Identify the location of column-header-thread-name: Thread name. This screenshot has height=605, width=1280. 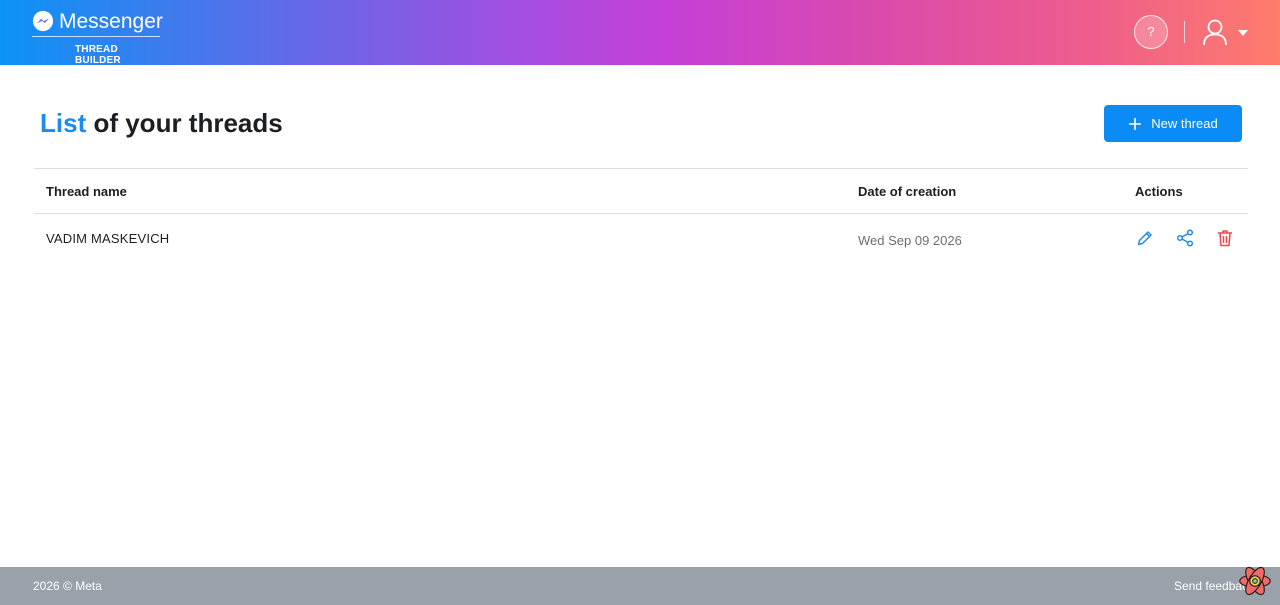
(86, 191).